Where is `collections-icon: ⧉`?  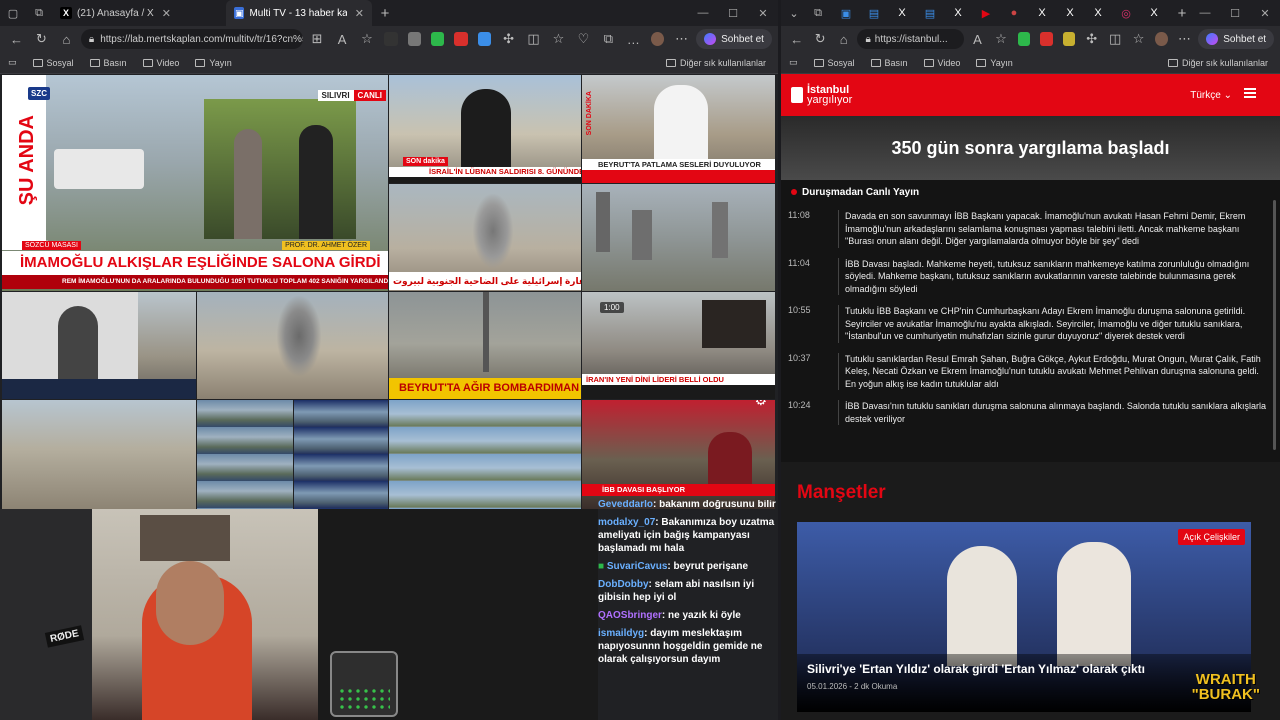
collections-icon: ⧉ is located at coordinates (608, 39).